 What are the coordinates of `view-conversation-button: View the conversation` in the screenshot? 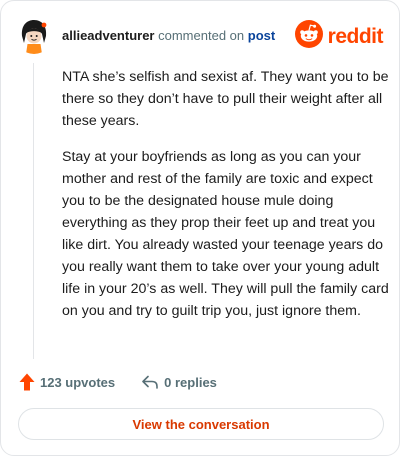 It's located at (201, 424).